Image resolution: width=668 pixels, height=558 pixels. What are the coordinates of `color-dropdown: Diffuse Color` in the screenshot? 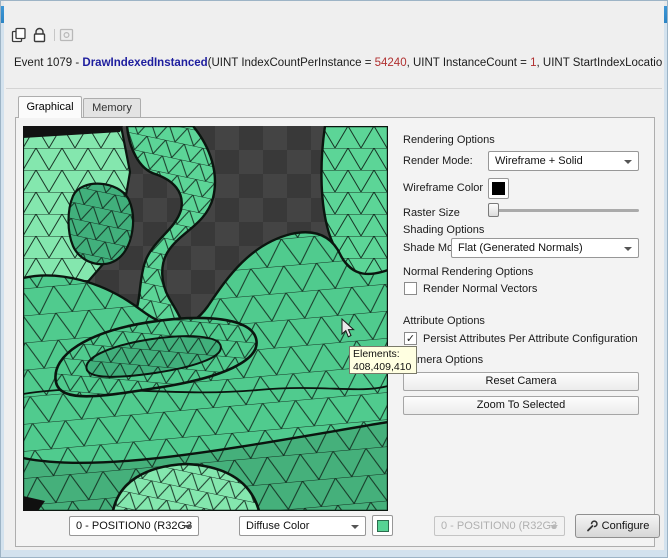 It's located at (302, 526).